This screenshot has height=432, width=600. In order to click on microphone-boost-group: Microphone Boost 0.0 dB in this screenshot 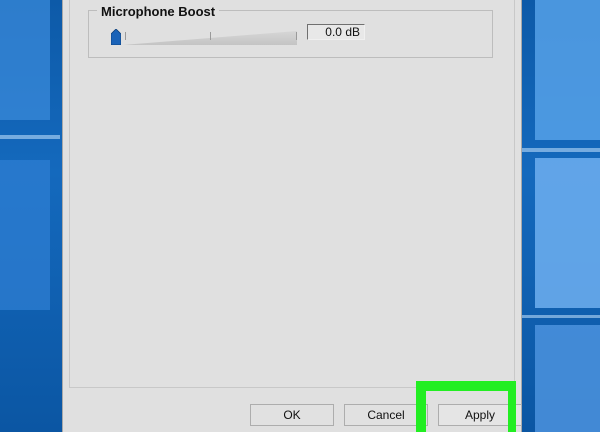, I will do `click(290, 31)`.